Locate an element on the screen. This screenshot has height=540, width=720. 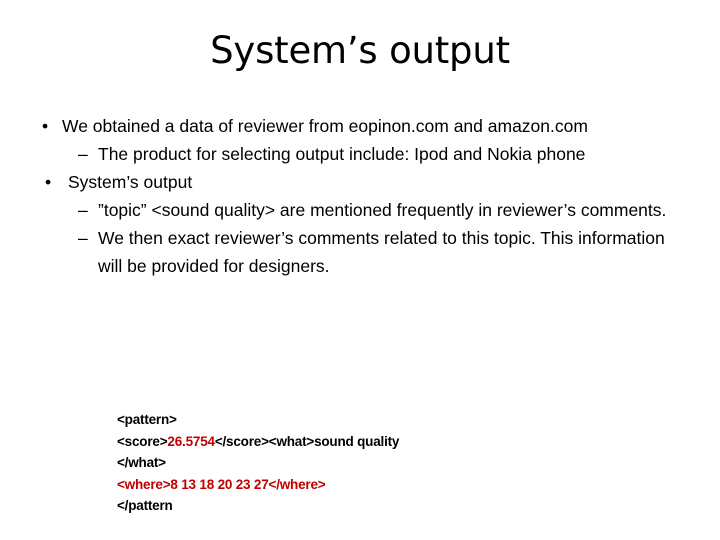
pattern-segment: <pattern> is located at coordinates (147, 419).